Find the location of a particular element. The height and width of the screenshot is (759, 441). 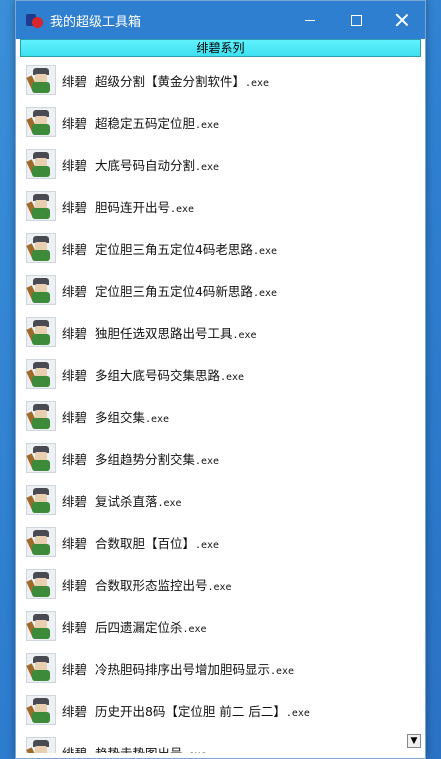

list-item: 绯碧 多组大底号码交集思路.exe is located at coordinates (220, 374).